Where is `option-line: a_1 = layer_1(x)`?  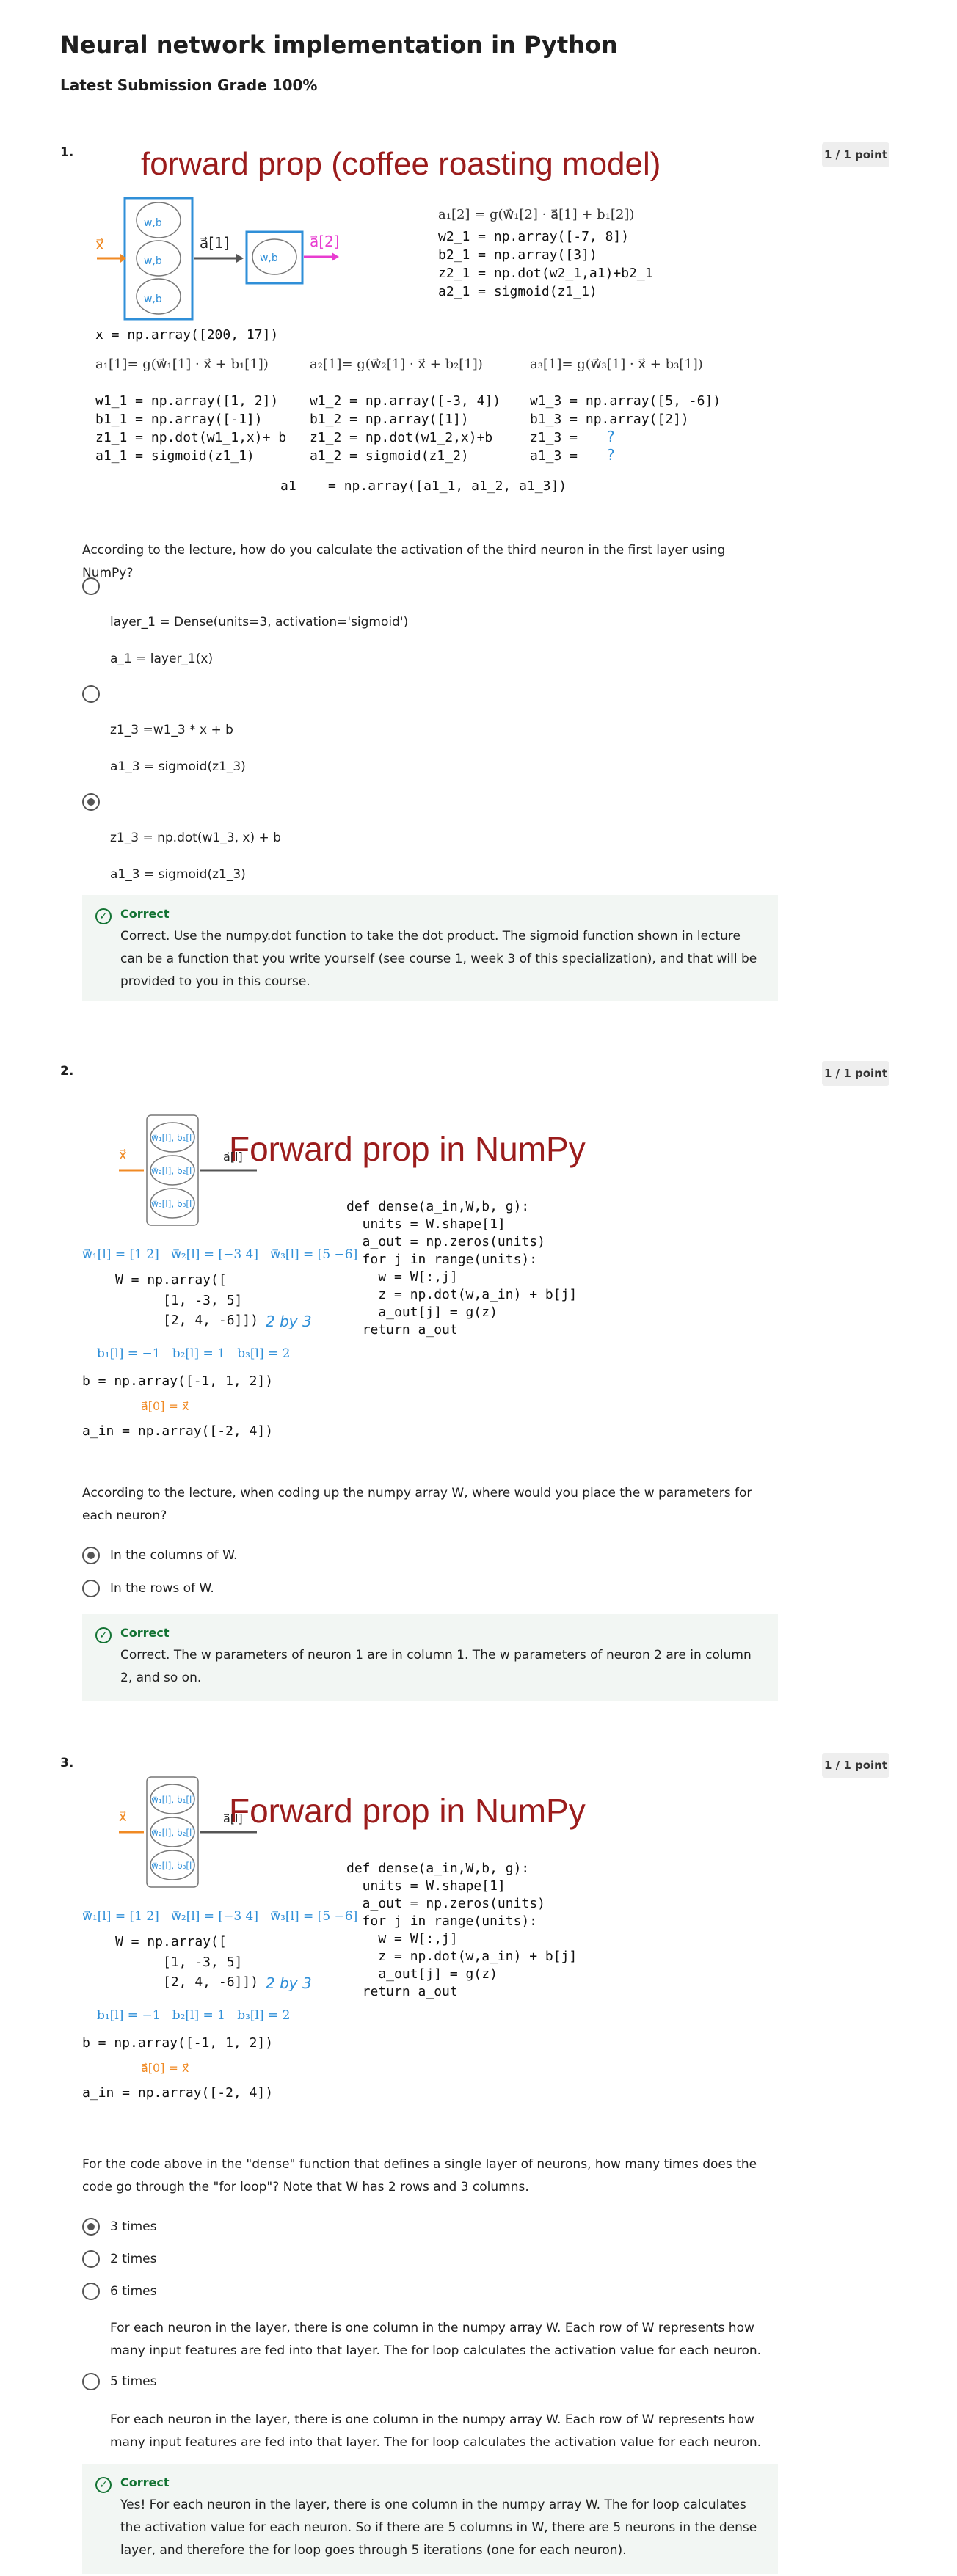 option-line: a_1 = layer_1(x) is located at coordinates (162, 659).